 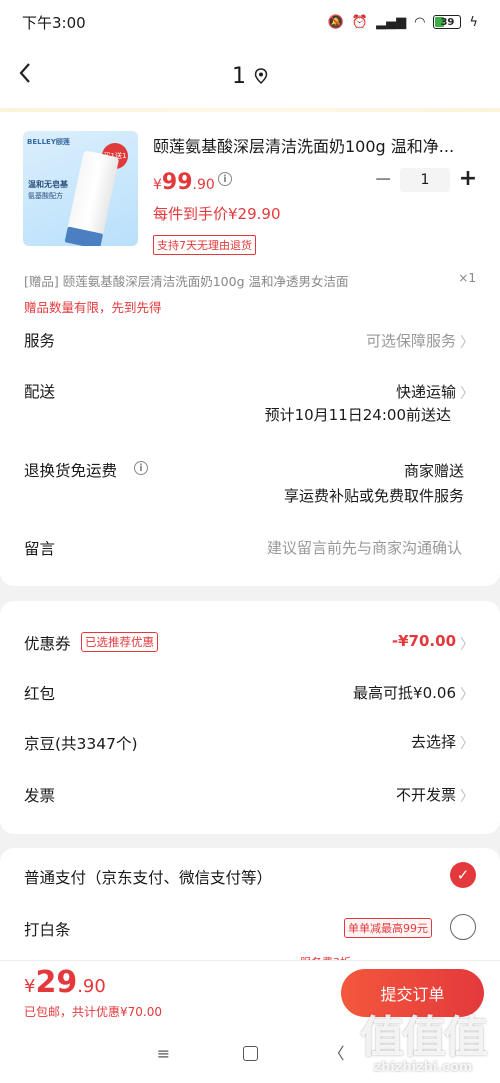 I want to click on location-pin-icon, so click(x=261, y=76).